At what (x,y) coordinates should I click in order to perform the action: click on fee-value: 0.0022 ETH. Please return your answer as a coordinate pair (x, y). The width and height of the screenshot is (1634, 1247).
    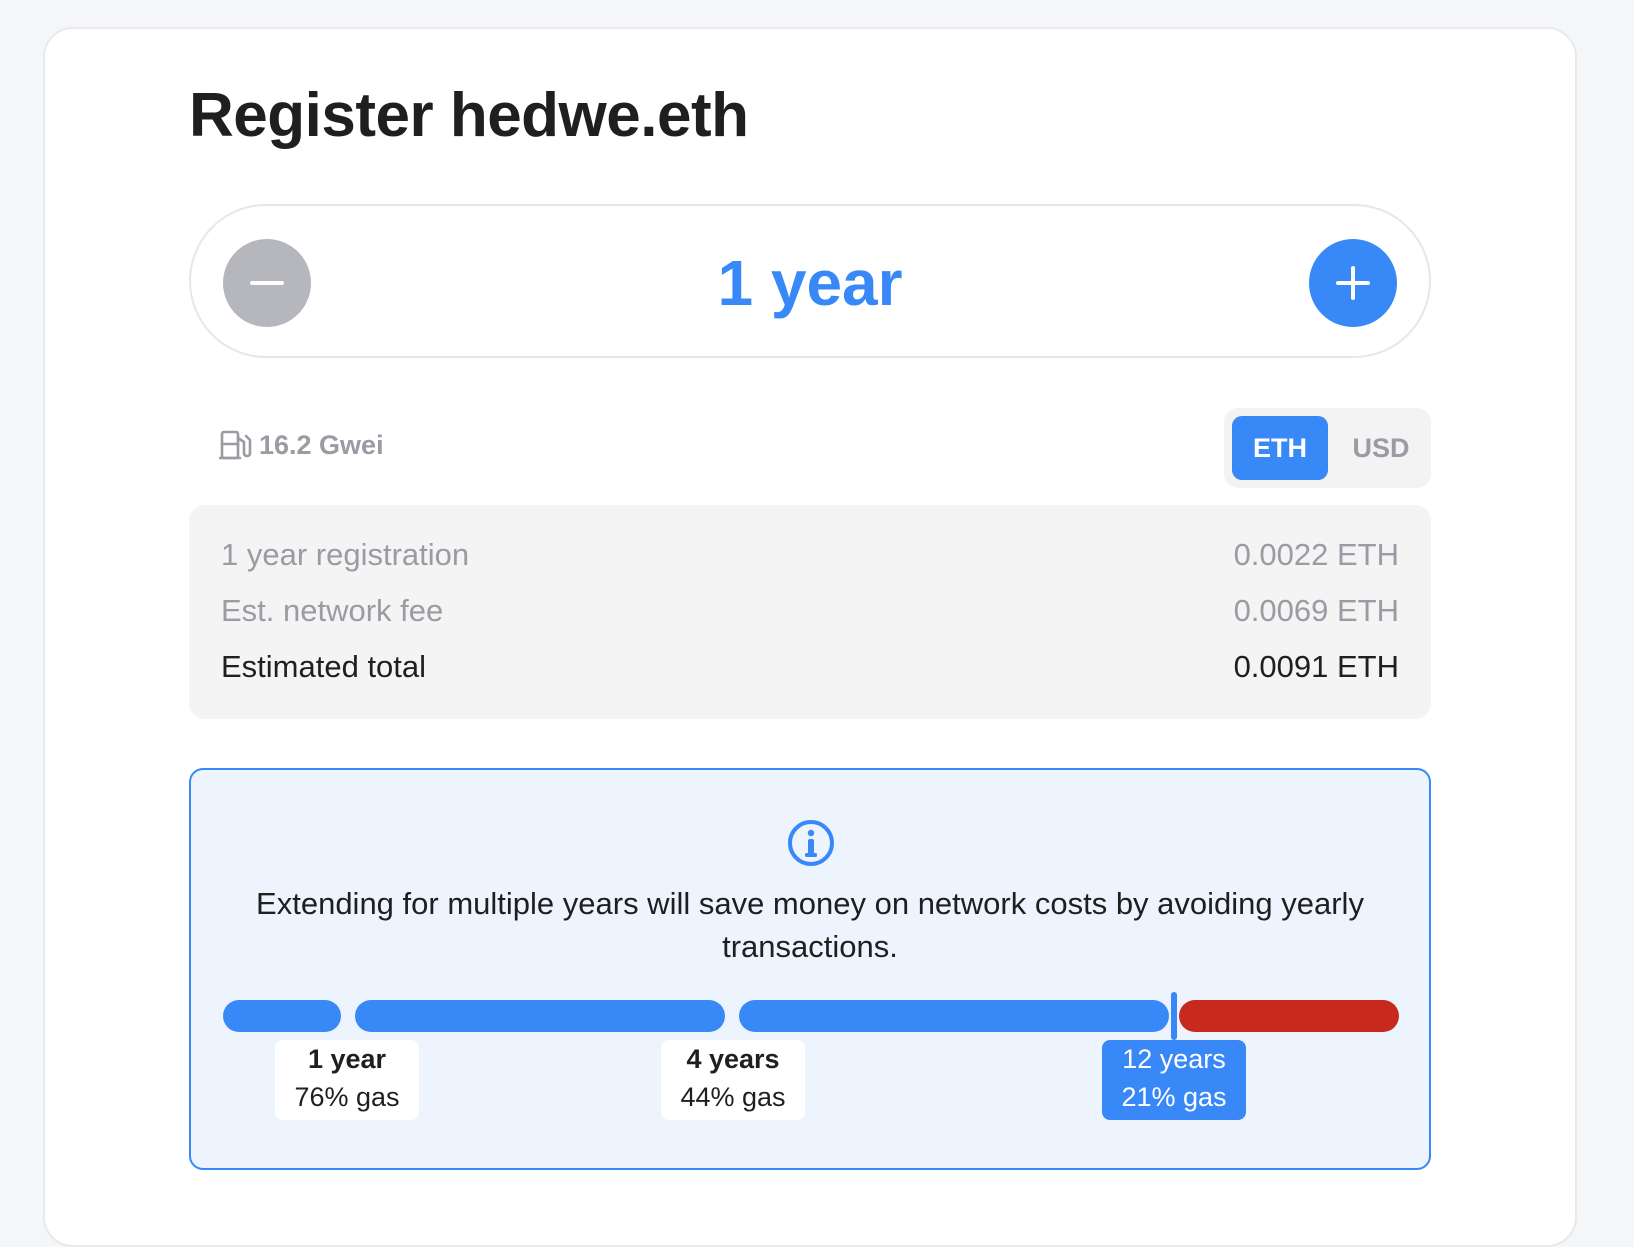
    Looking at the image, I should click on (1316, 554).